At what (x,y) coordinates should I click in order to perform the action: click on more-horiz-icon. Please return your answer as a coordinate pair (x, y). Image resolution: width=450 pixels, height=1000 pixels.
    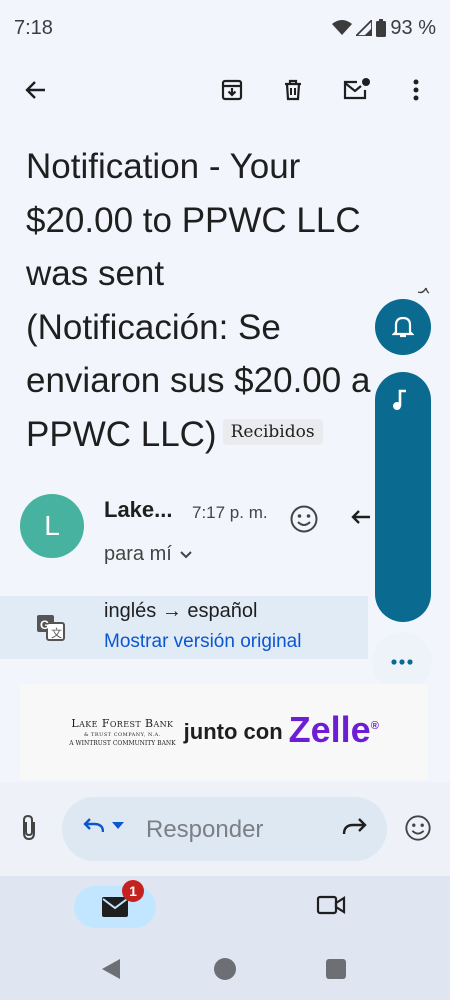
    Looking at the image, I should click on (402, 662).